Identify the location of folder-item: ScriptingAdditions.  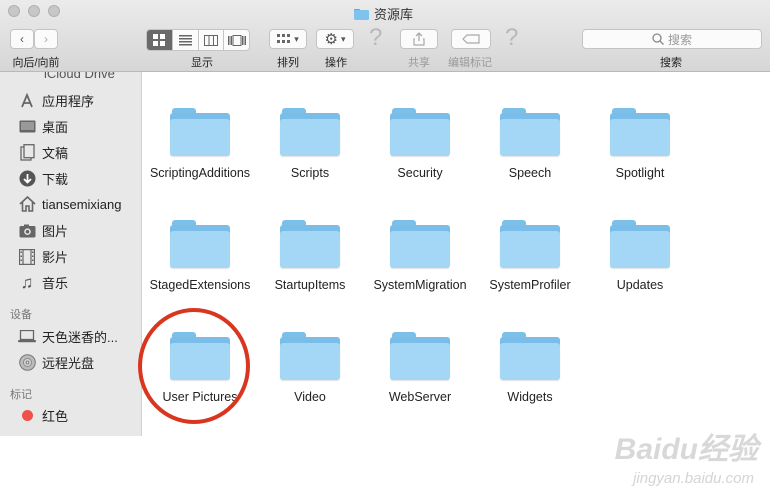
(200, 144).